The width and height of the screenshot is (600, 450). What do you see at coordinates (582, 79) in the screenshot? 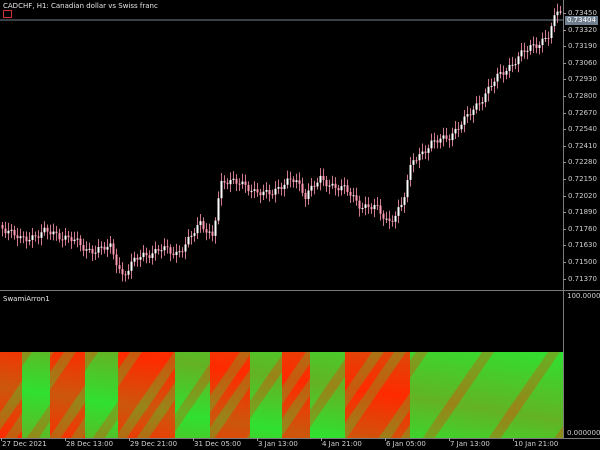
I see `price-label: 0.72930` at bounding box center [582, 79].